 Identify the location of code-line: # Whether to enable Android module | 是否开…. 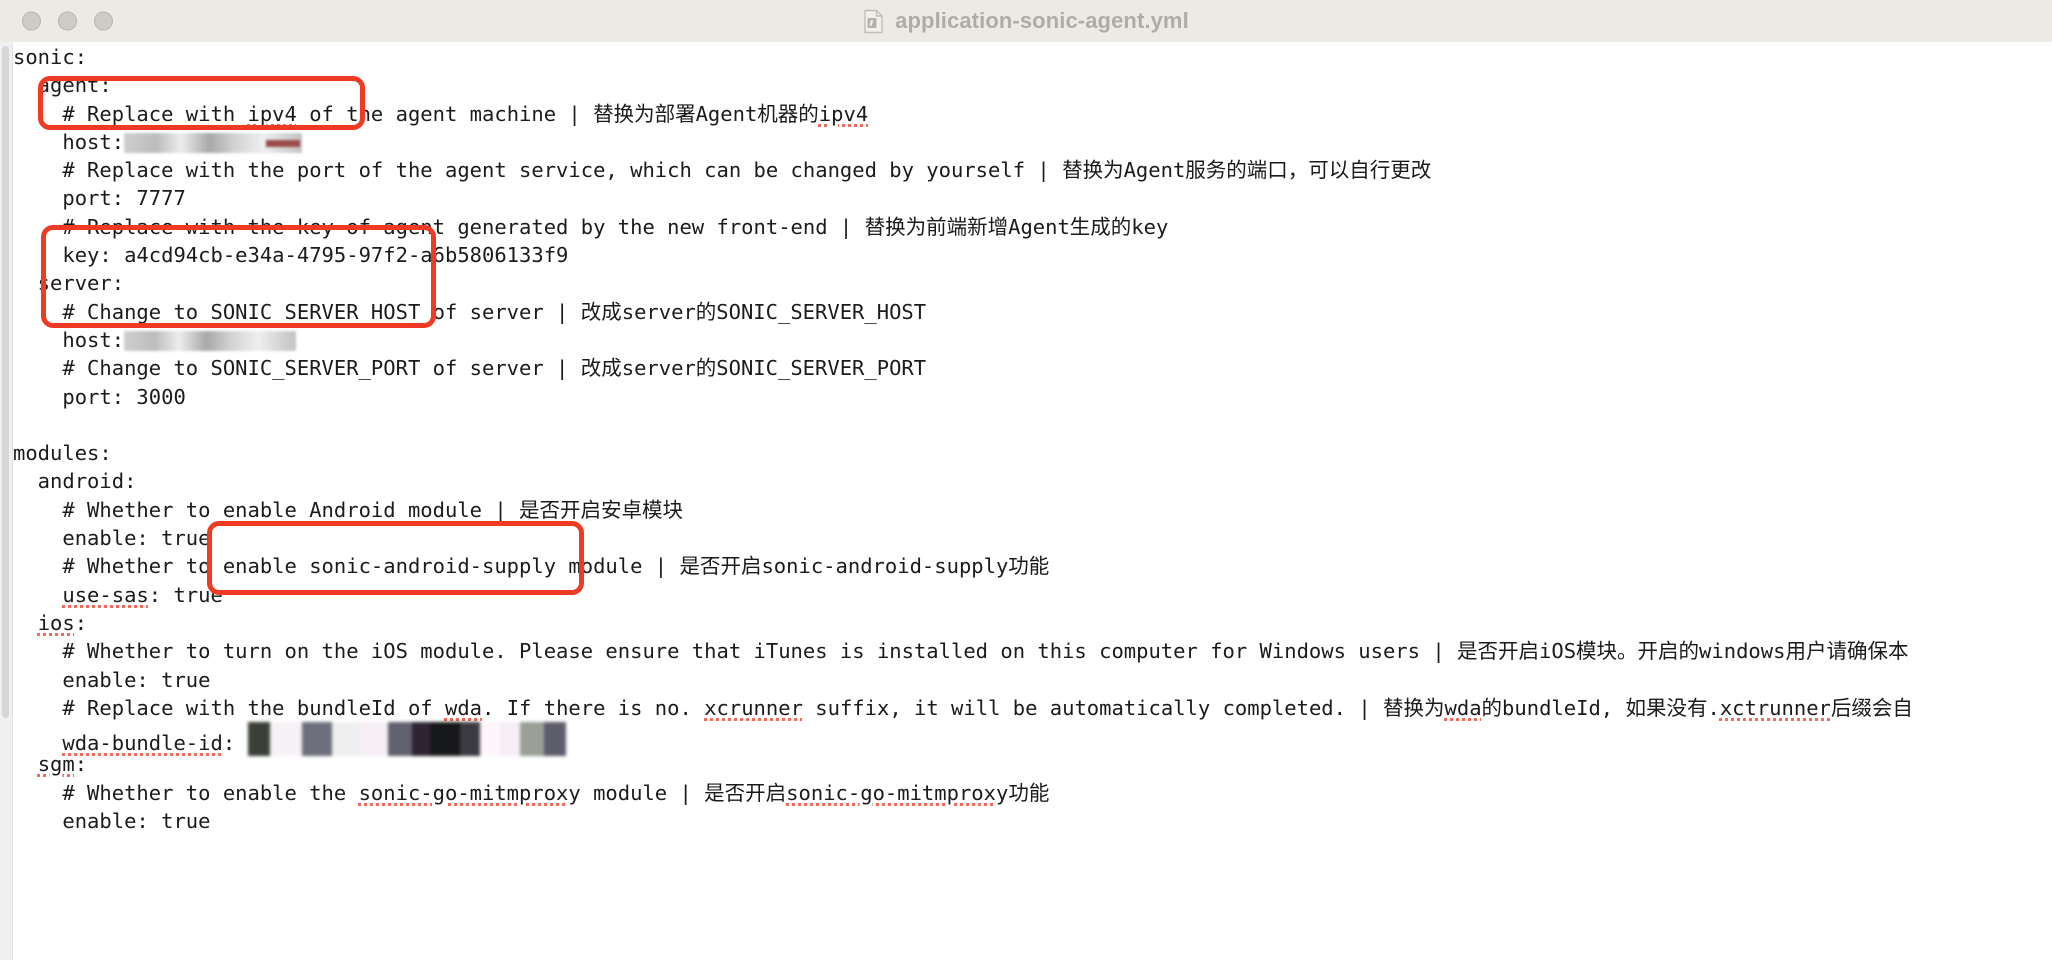
(1032, 510).